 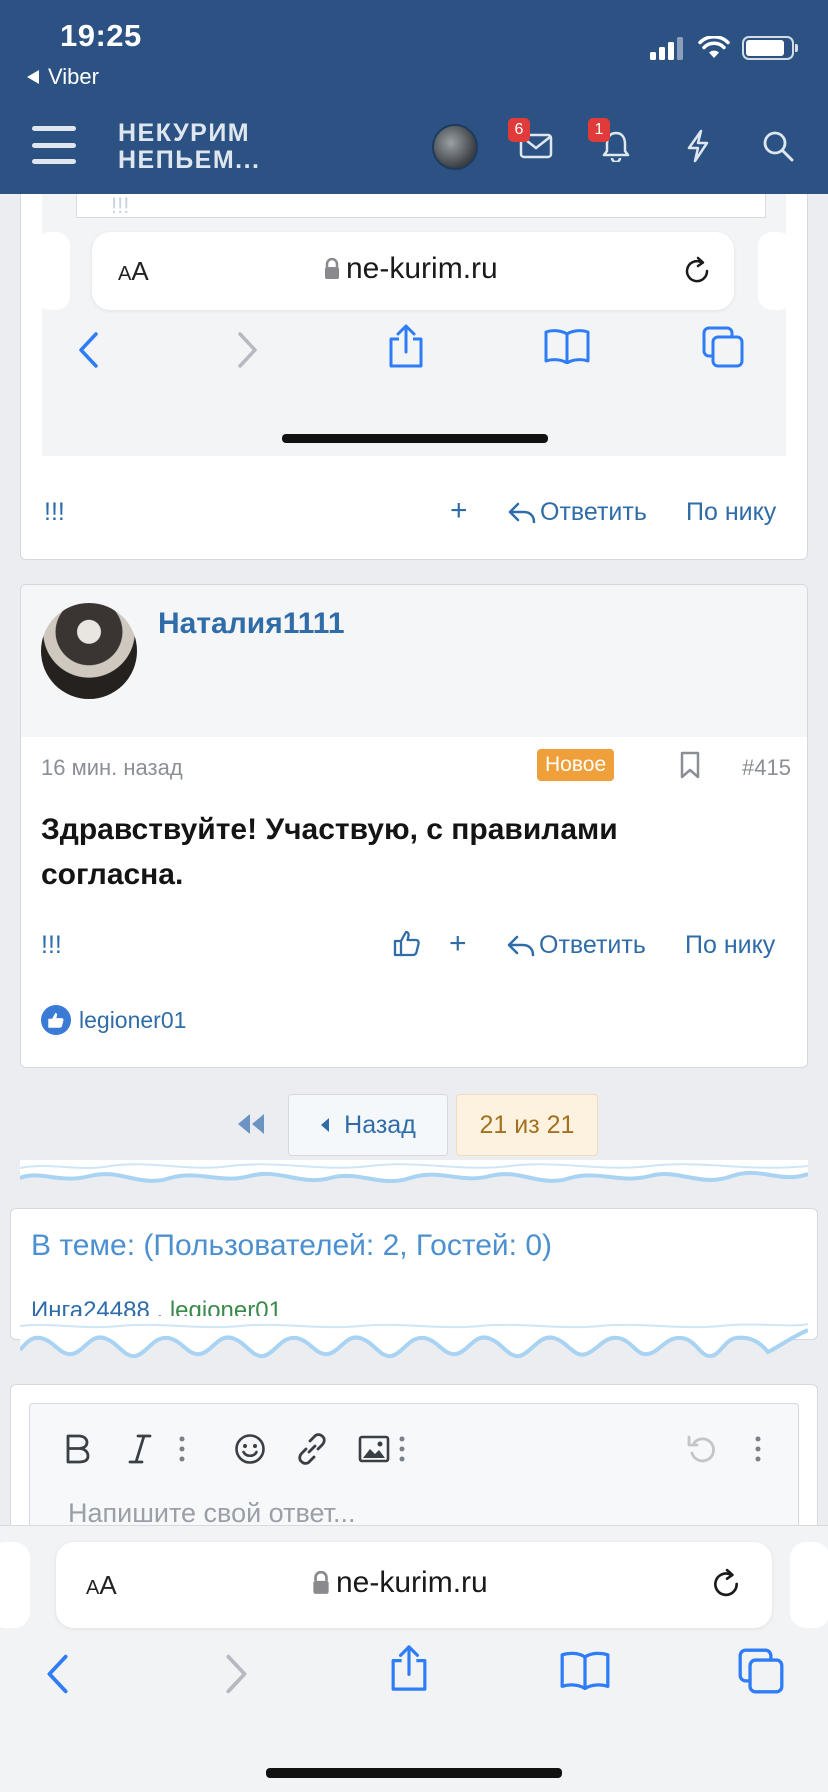 I want to click on whats-new-button, so click(x=698, y=146).